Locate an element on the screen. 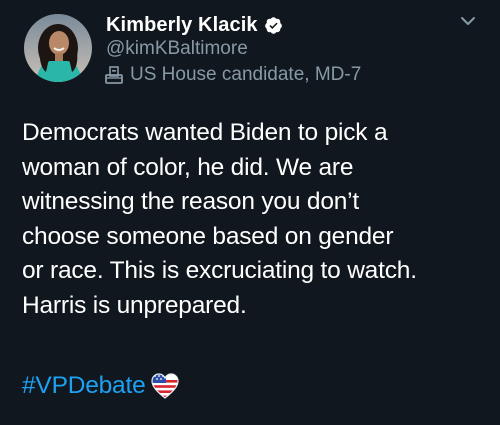 This screenshot has width=500, height=425. tweet-text-line: Harris is unprepared. is located at coordinates (134, 305).